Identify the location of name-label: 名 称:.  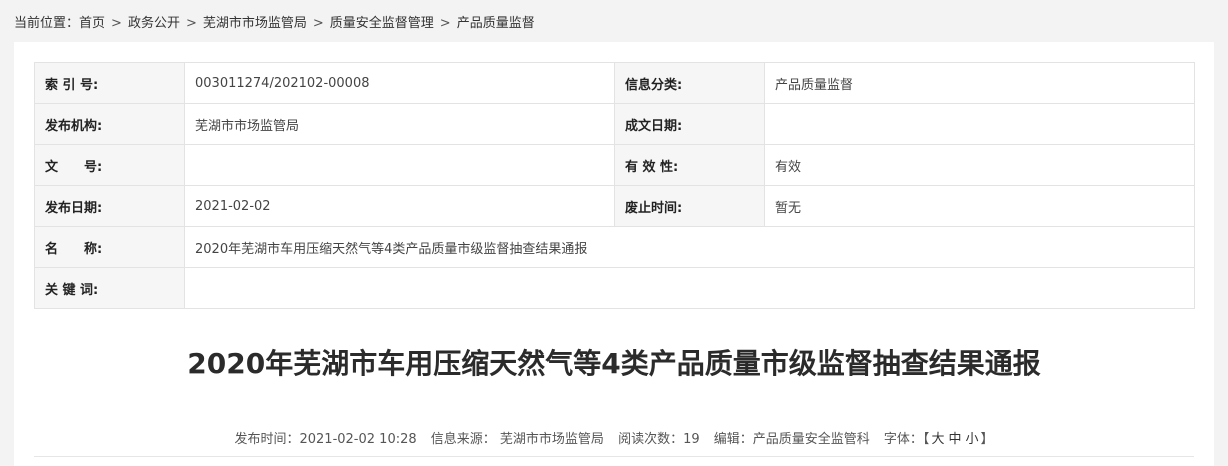
(109, 247).